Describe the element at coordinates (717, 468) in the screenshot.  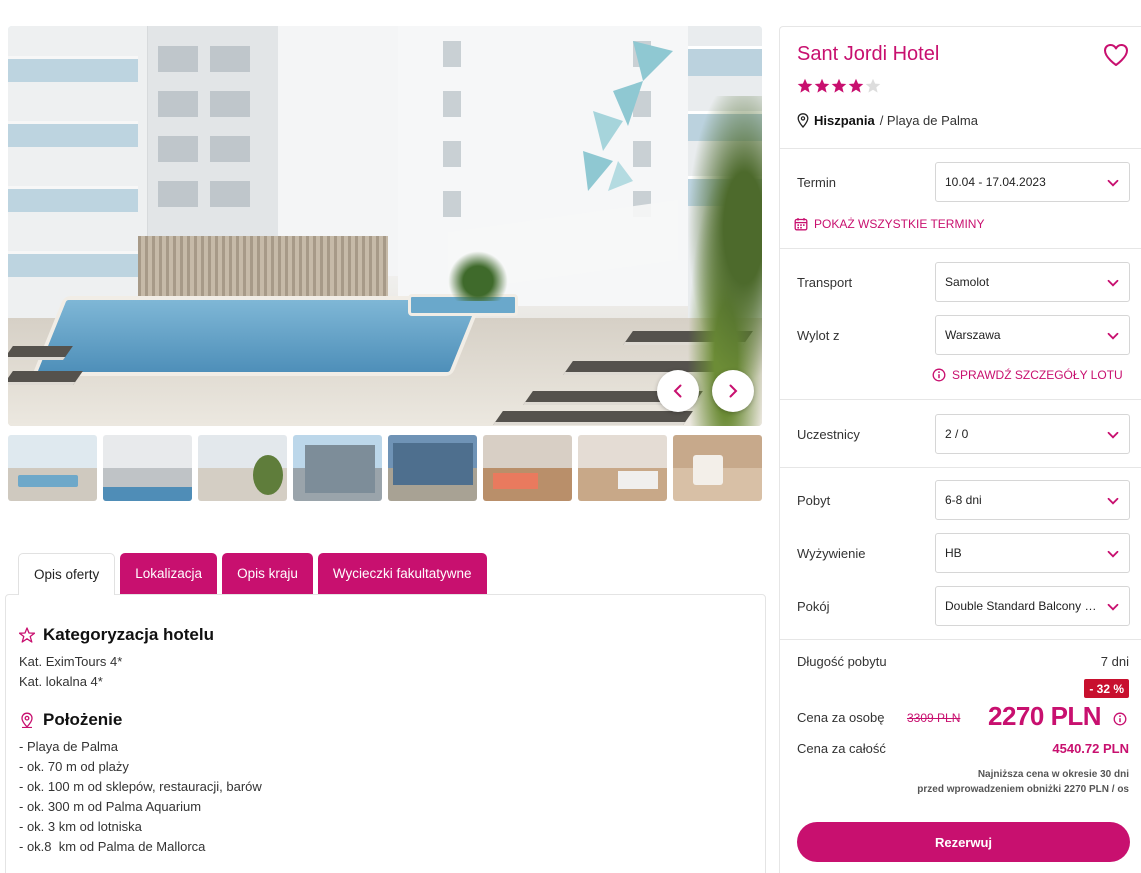
I see `thumbnail-bathroom` at that location.